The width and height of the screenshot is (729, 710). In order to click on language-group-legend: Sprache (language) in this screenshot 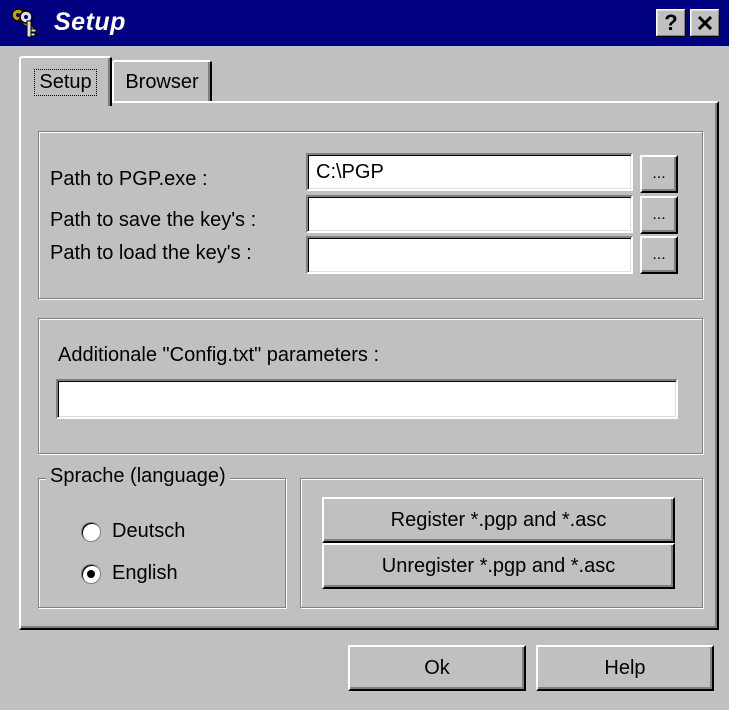, I will do `click(138, 476)`.